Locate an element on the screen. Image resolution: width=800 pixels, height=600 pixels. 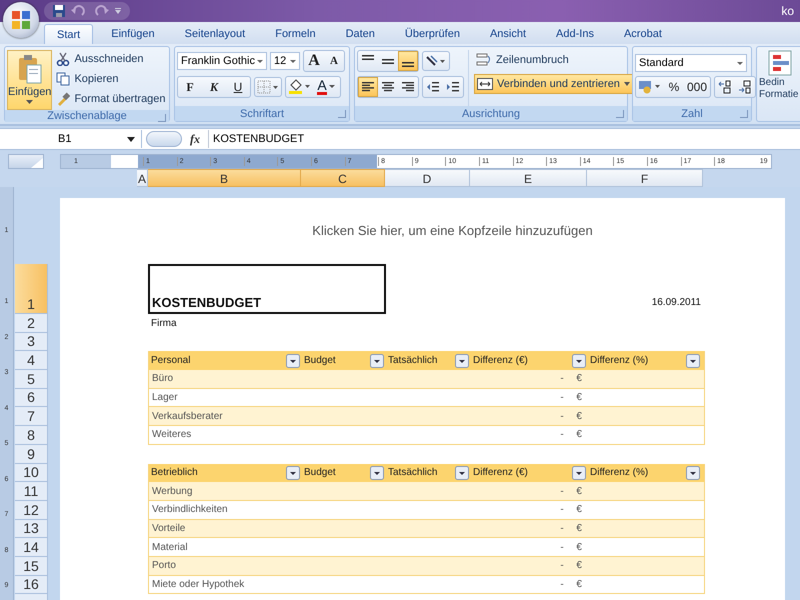
table-cell: Weiteres is located at coordinates (172, 434).